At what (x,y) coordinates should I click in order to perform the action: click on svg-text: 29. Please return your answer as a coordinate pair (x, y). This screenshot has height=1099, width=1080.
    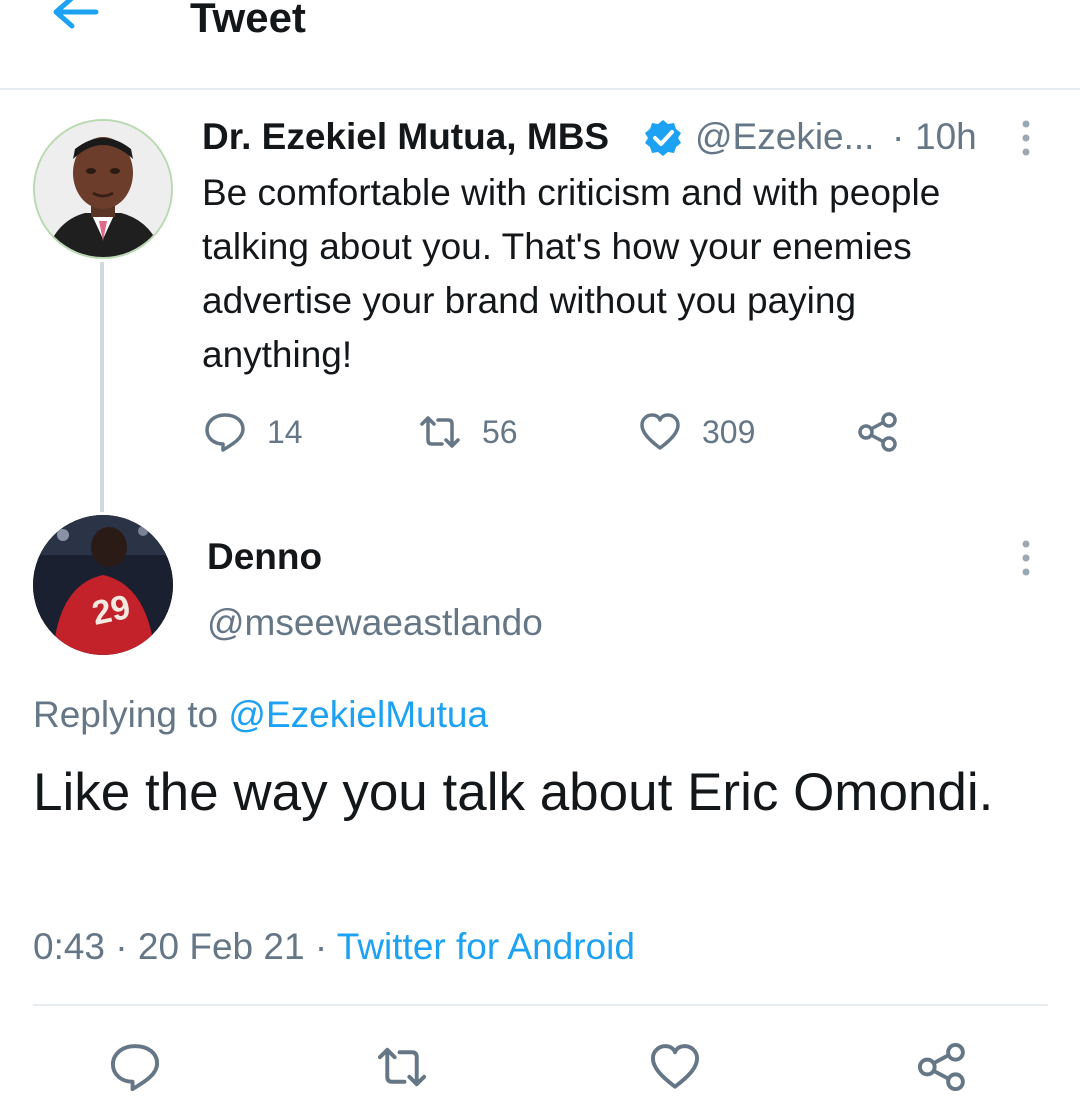
    Looking at the image, I should click on (111, 610).